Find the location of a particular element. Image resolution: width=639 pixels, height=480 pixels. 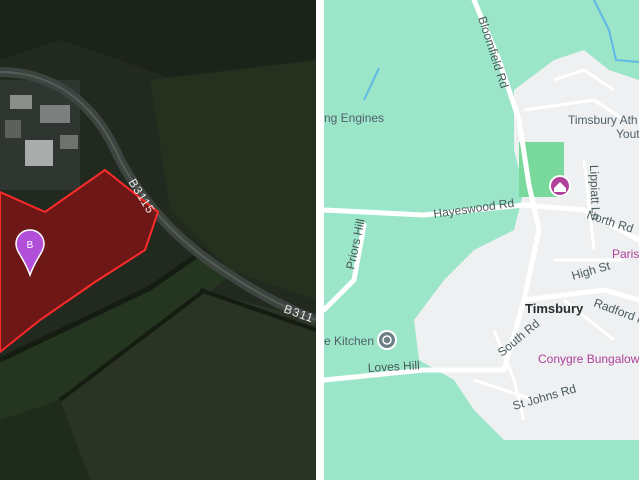

restaurant-icon is located at coordinates (387, 340).